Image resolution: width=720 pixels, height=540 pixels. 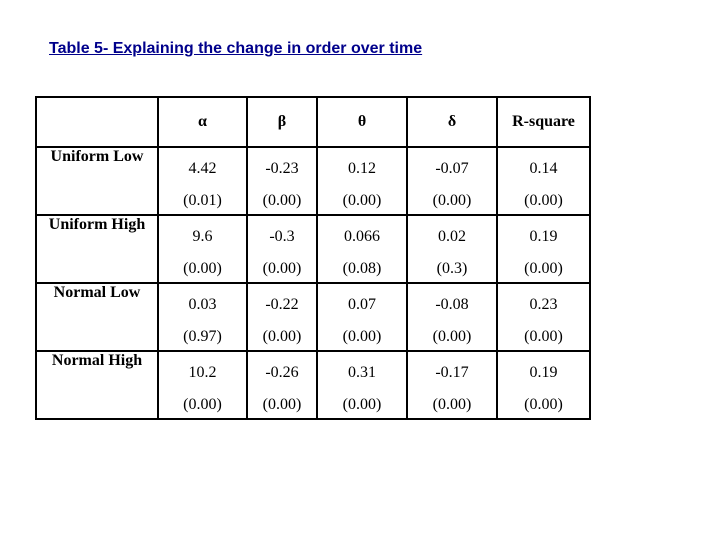 I want to click on coefficient-value: 0.14, so click(x=543, y=168).